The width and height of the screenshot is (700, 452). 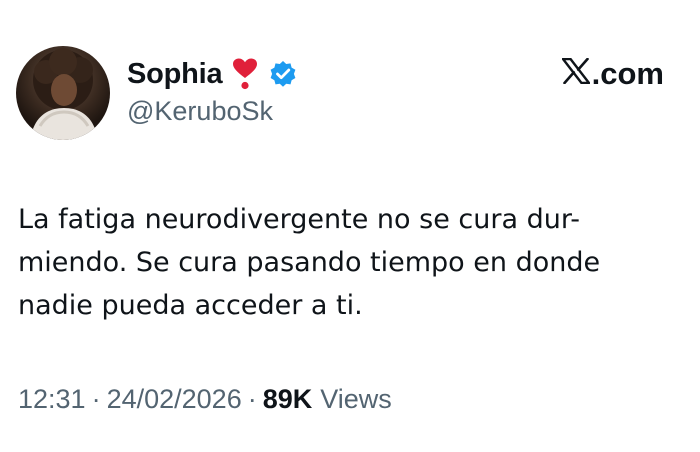 I want to click on avatar, so click(x=63, y=93).